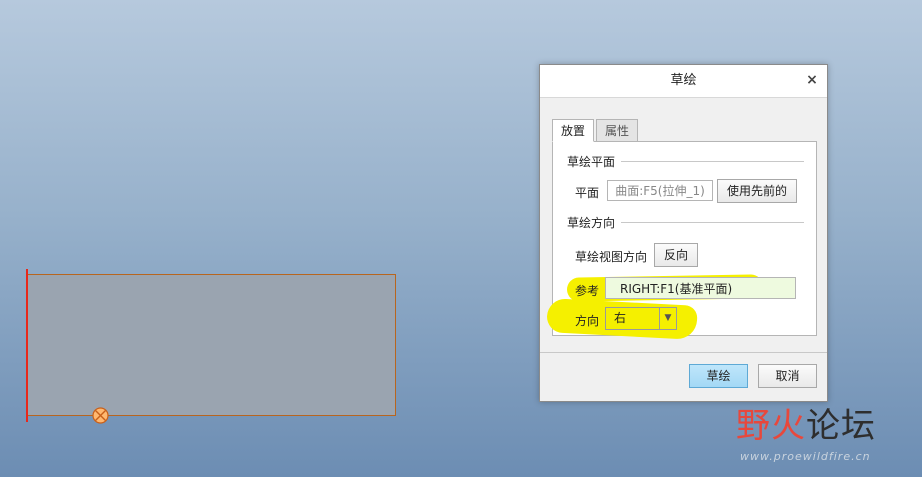  I want to click on watermark-logo: 野火论坛 www.proewildfire.cn, so click(826, 434).